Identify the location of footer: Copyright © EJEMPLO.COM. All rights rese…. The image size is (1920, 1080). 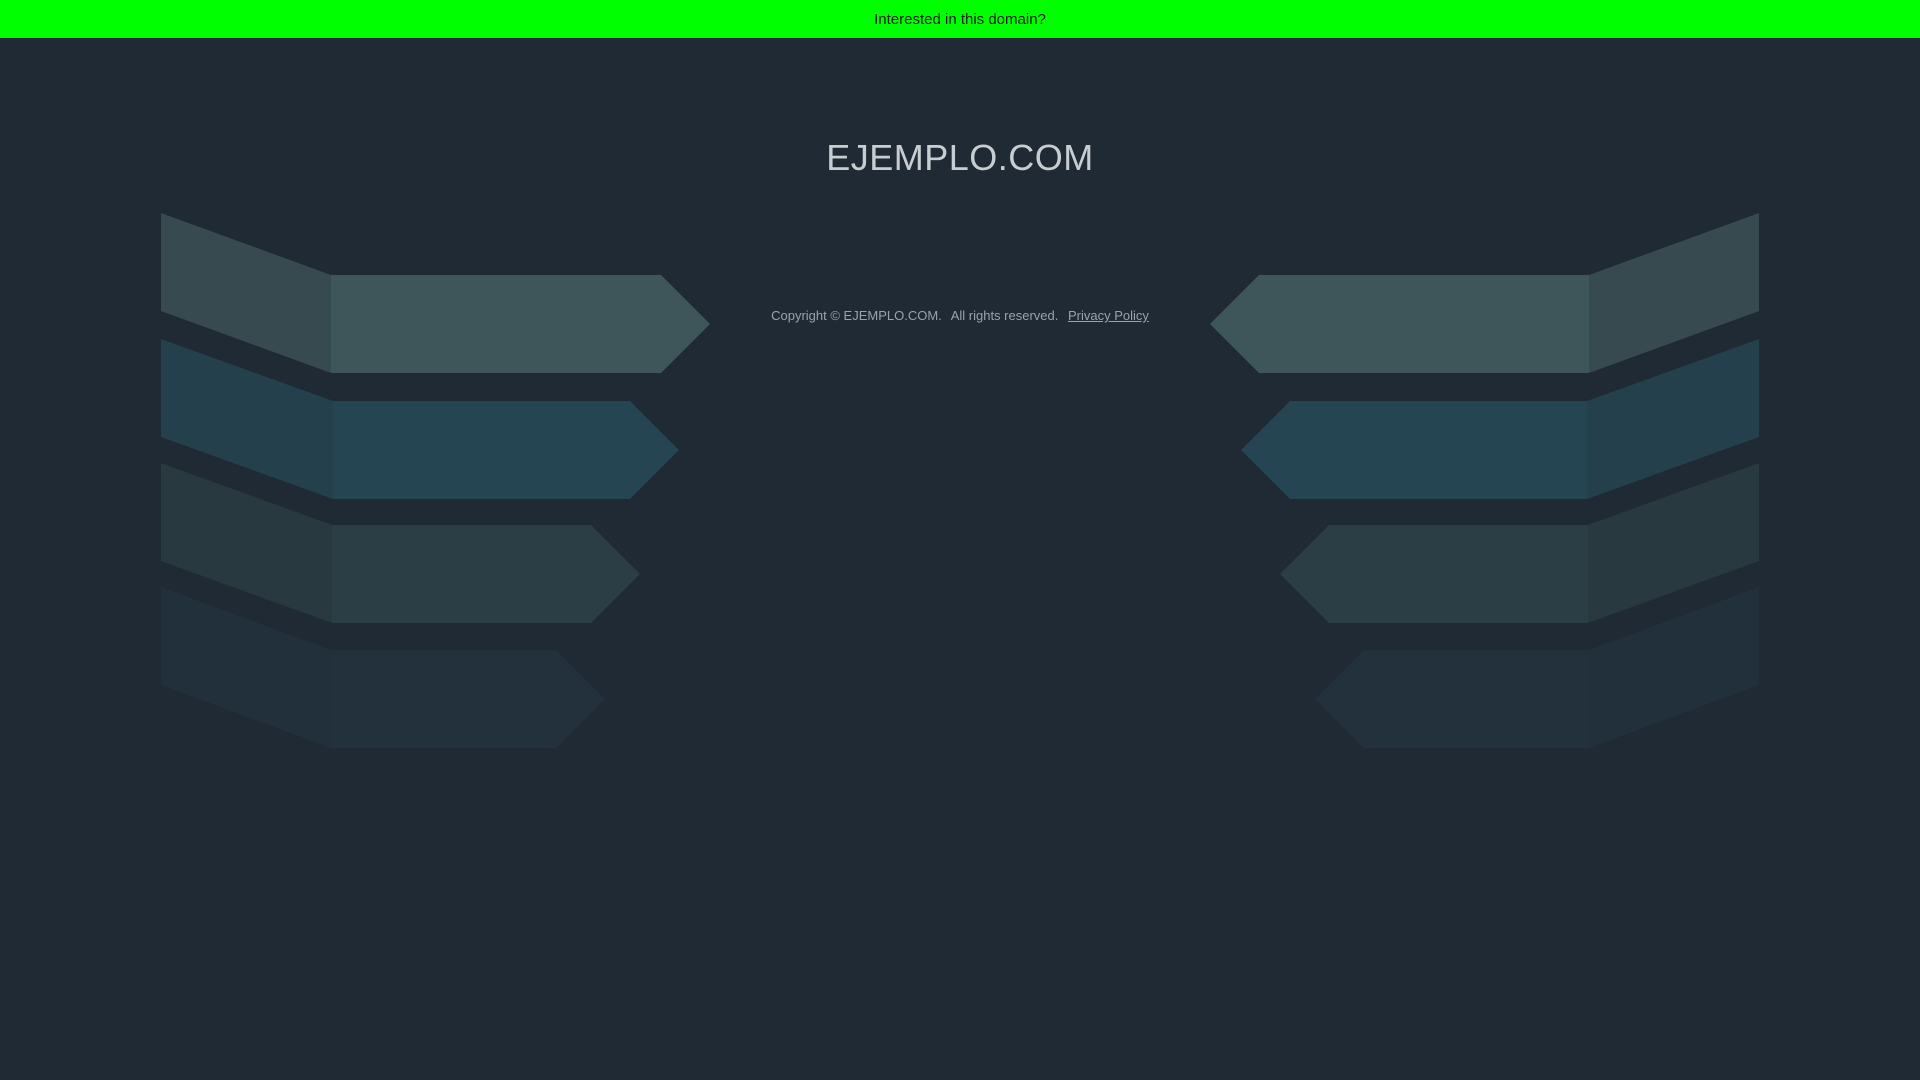
(960, 315).